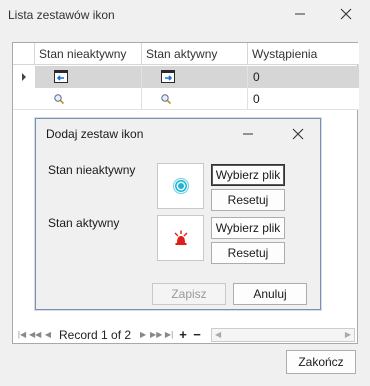 This screenshot has height=386, width=370. Describe the element at coordinates (248, 253) in the screenshot. I see `reset-active-button: Resetuj` at that location.